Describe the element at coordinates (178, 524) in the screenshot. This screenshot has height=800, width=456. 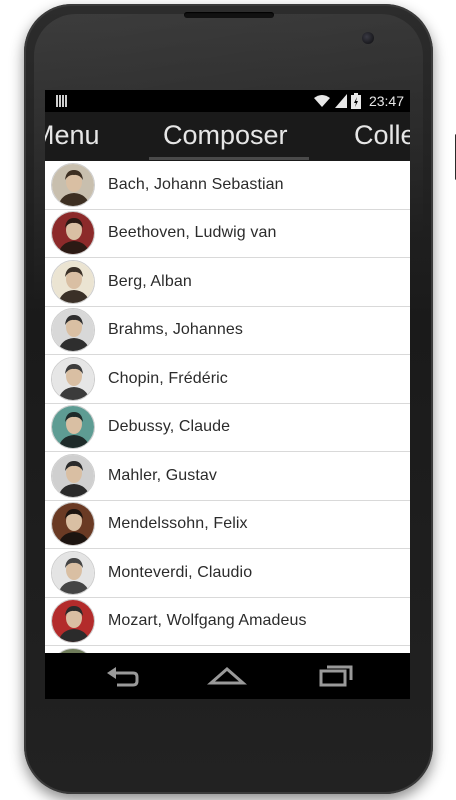
I see `composer-name: Mendelssohn, Felix` at that location.